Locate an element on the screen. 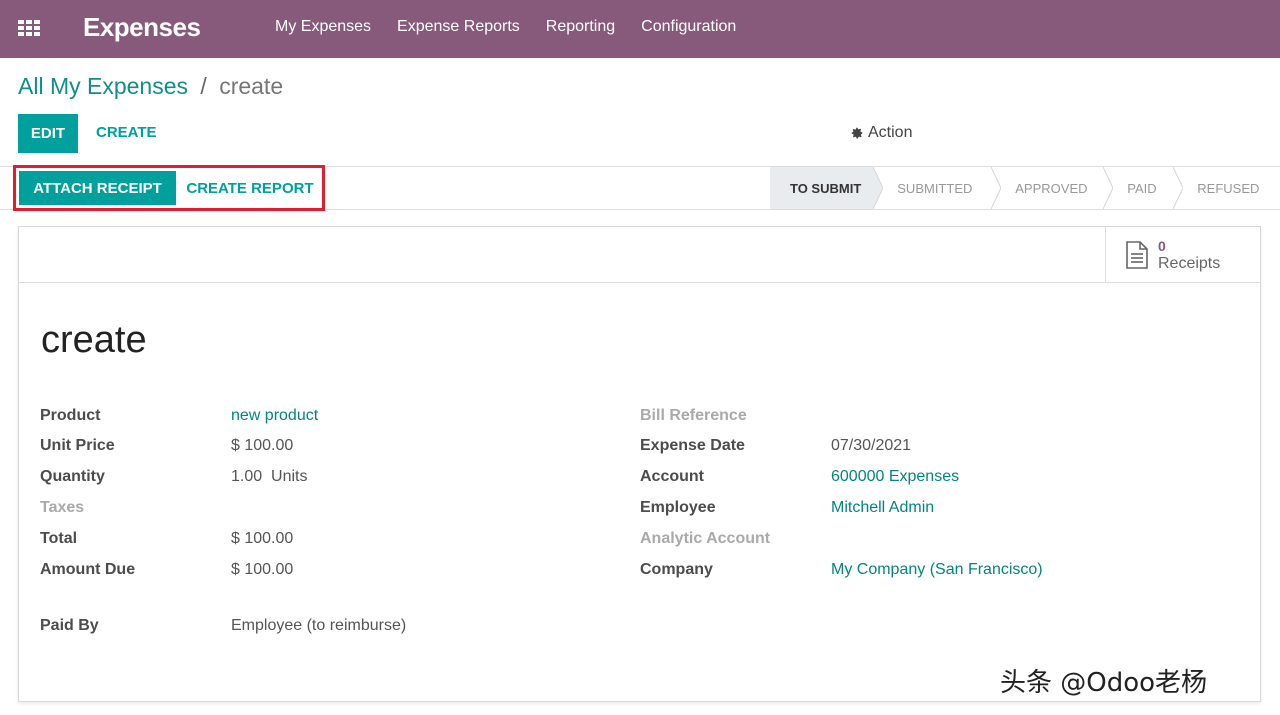 This screenshot has width=1280, height=715. field-company: Company is located at coordinates (676, 570).